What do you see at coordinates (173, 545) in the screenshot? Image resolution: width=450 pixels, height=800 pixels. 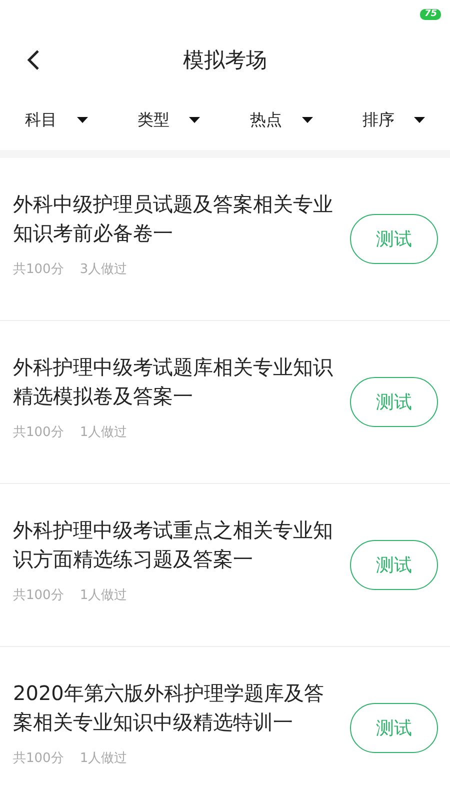 I see `exam-title: 外科护理中级考试重点之相关专业知识方面精选练习题及答案一` at bounding box center [173, 545].